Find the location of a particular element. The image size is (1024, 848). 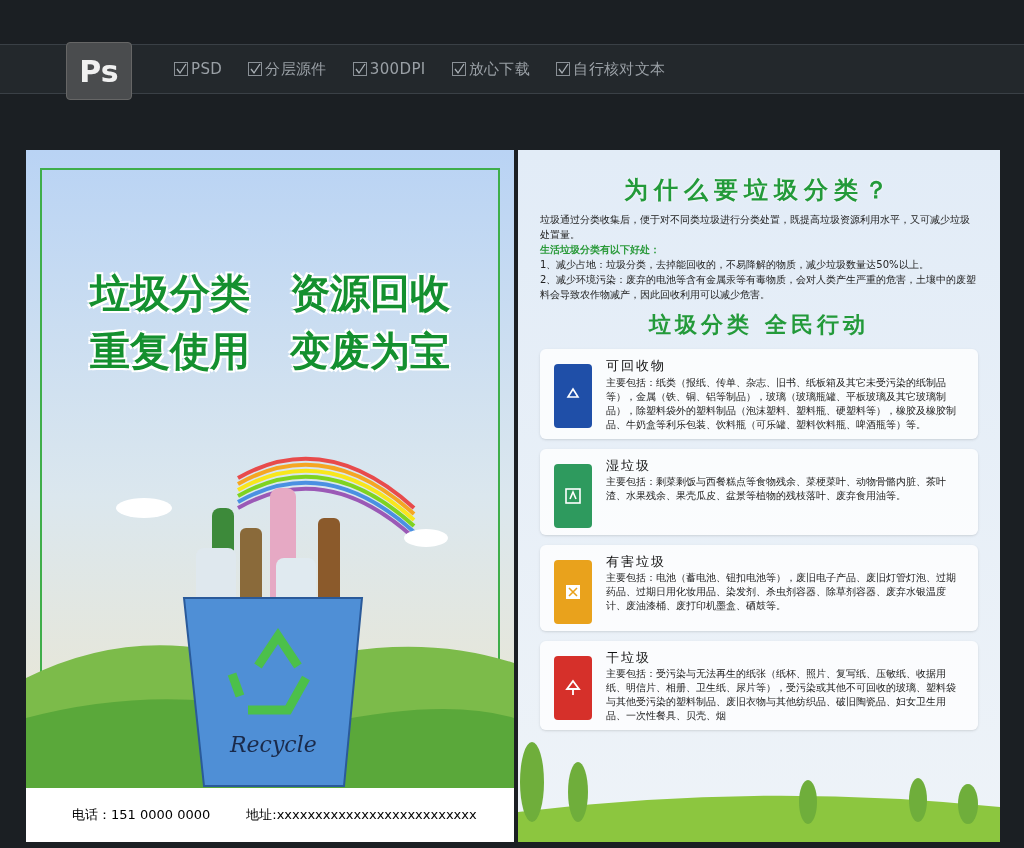

section-title: 垃圾分类 全民行动 is located at coordinates (758, 325).